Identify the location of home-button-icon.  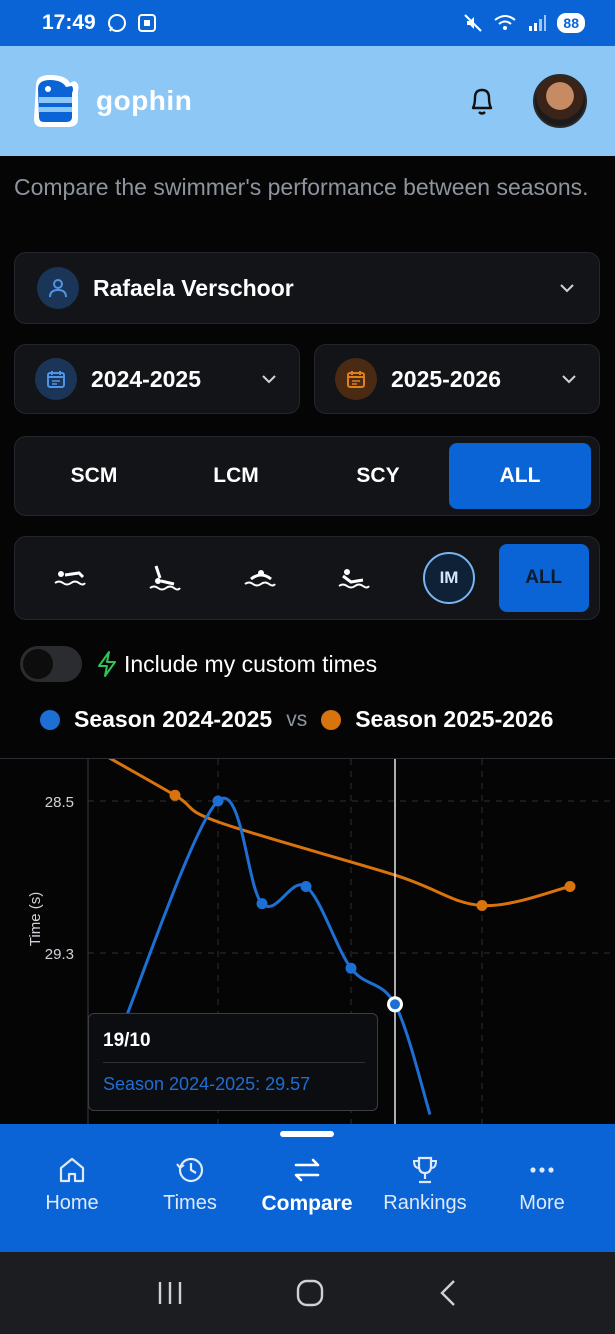
(310, 1293).